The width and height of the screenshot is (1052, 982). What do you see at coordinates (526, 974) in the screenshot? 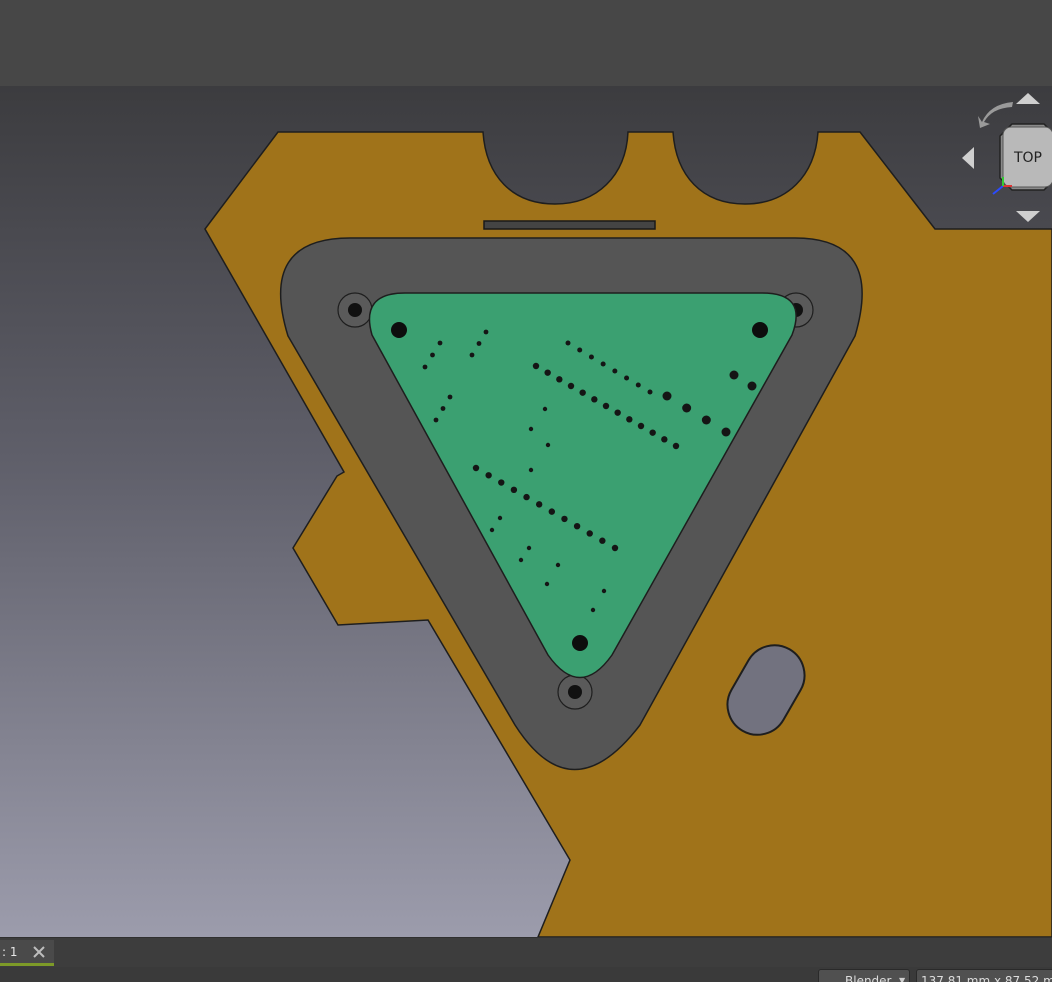
I see `statusbar: Blender ▼ 137.81 mm x 87.52 mm` at bounding box center [526, 974].